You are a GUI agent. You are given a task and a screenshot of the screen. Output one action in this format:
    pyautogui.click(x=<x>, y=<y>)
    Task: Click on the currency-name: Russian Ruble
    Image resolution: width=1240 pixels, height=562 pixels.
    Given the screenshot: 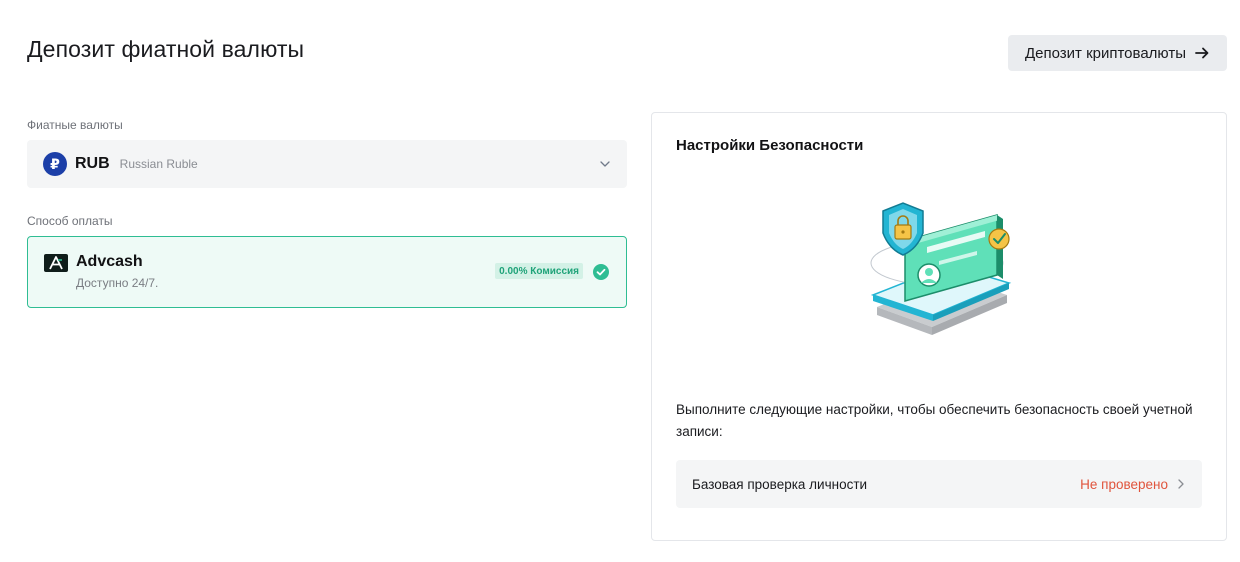 What is the action you would take?
    pyautogui.click(x=158, y=164)
    